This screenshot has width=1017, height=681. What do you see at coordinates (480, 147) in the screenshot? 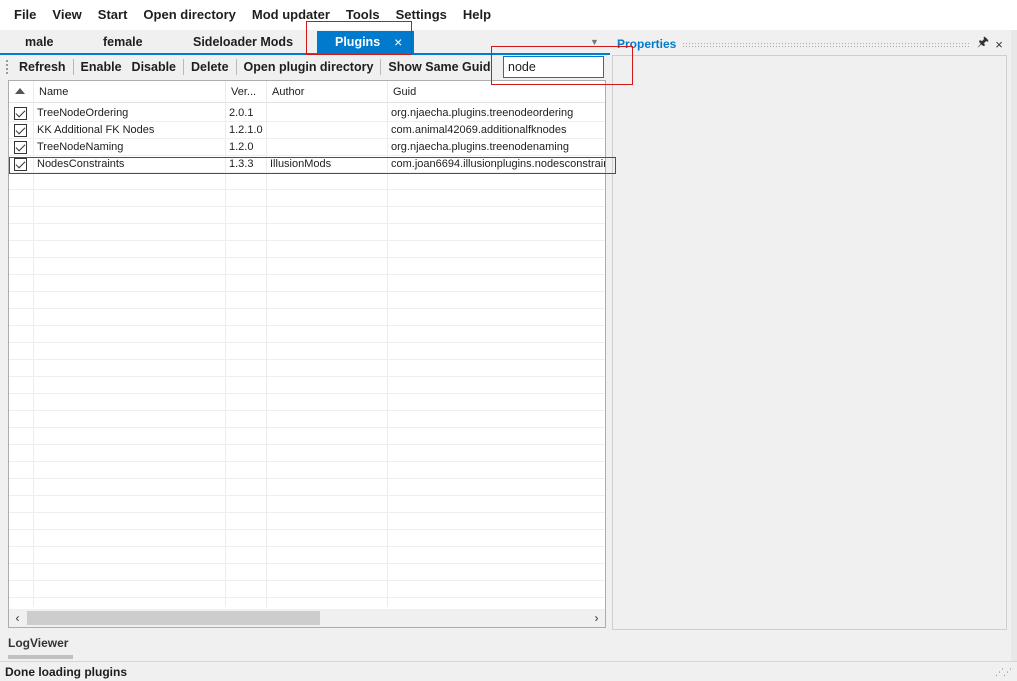
I see `plugin-guid: org.njaecha.plugins.treenodenaming` at bounding box center [480, 147].